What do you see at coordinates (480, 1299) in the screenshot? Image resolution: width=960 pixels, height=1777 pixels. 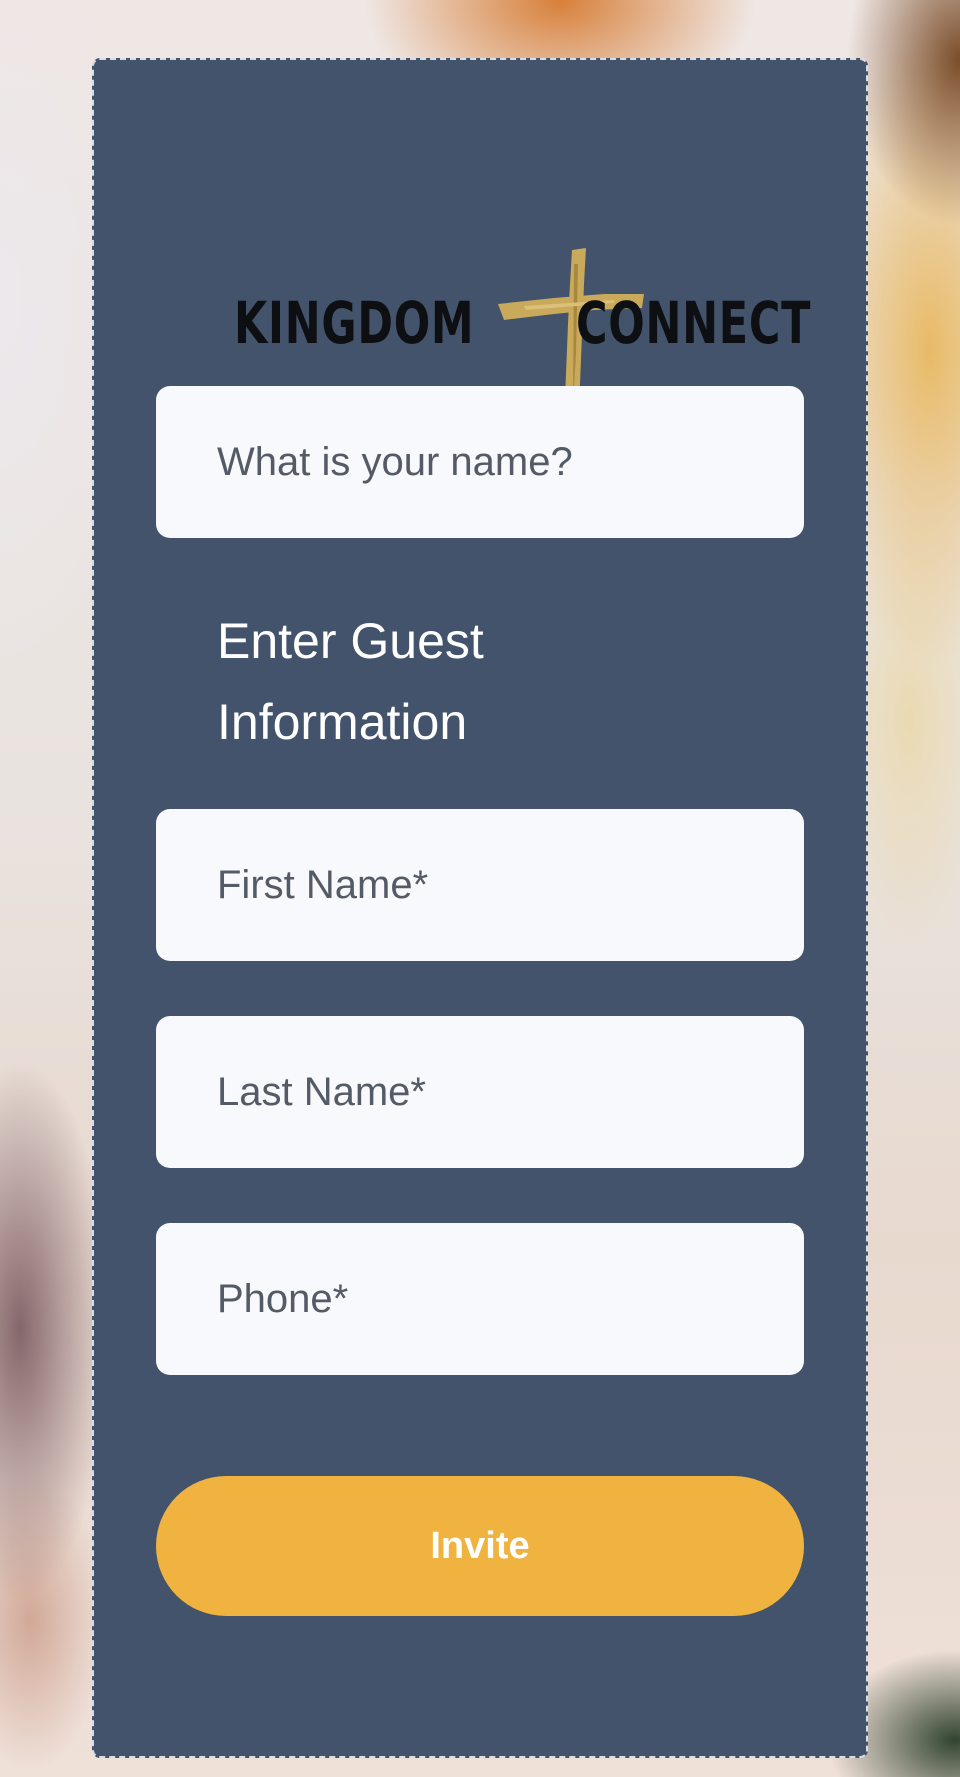 I see `phone-input` at bounding box center [480, 1299].